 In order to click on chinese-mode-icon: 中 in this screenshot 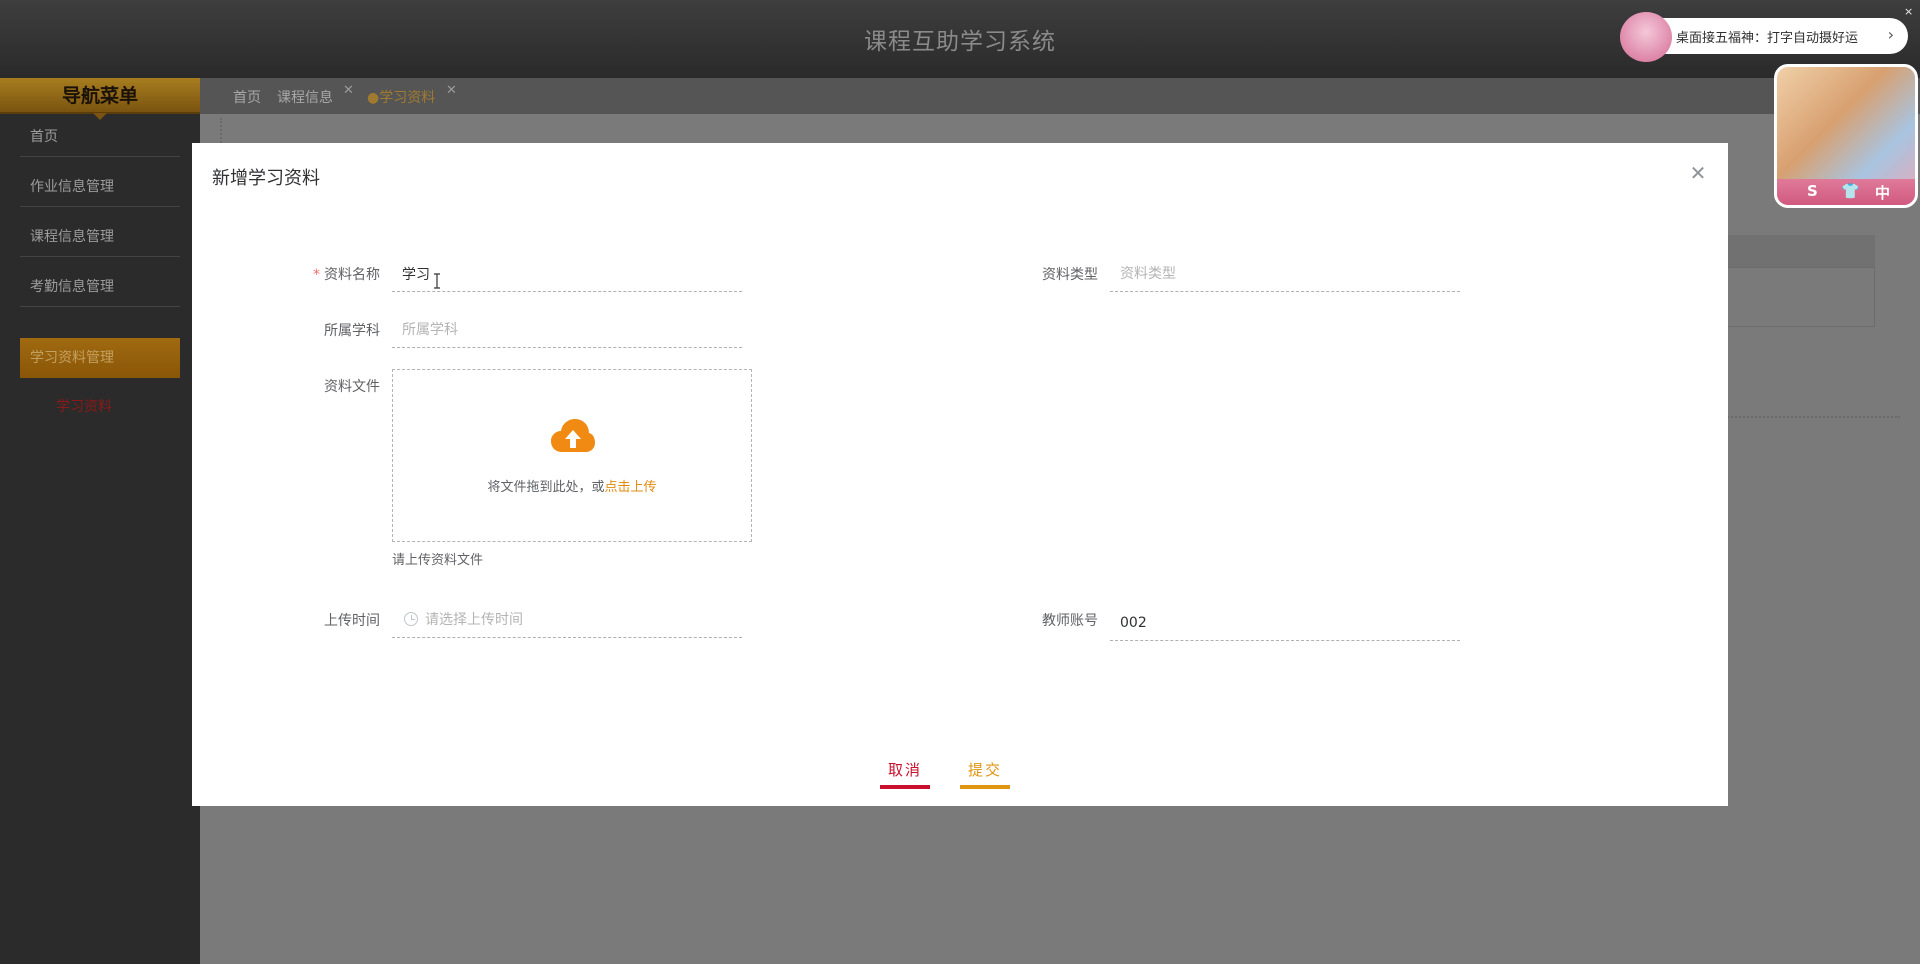, I will do `click(1882, 192)`.